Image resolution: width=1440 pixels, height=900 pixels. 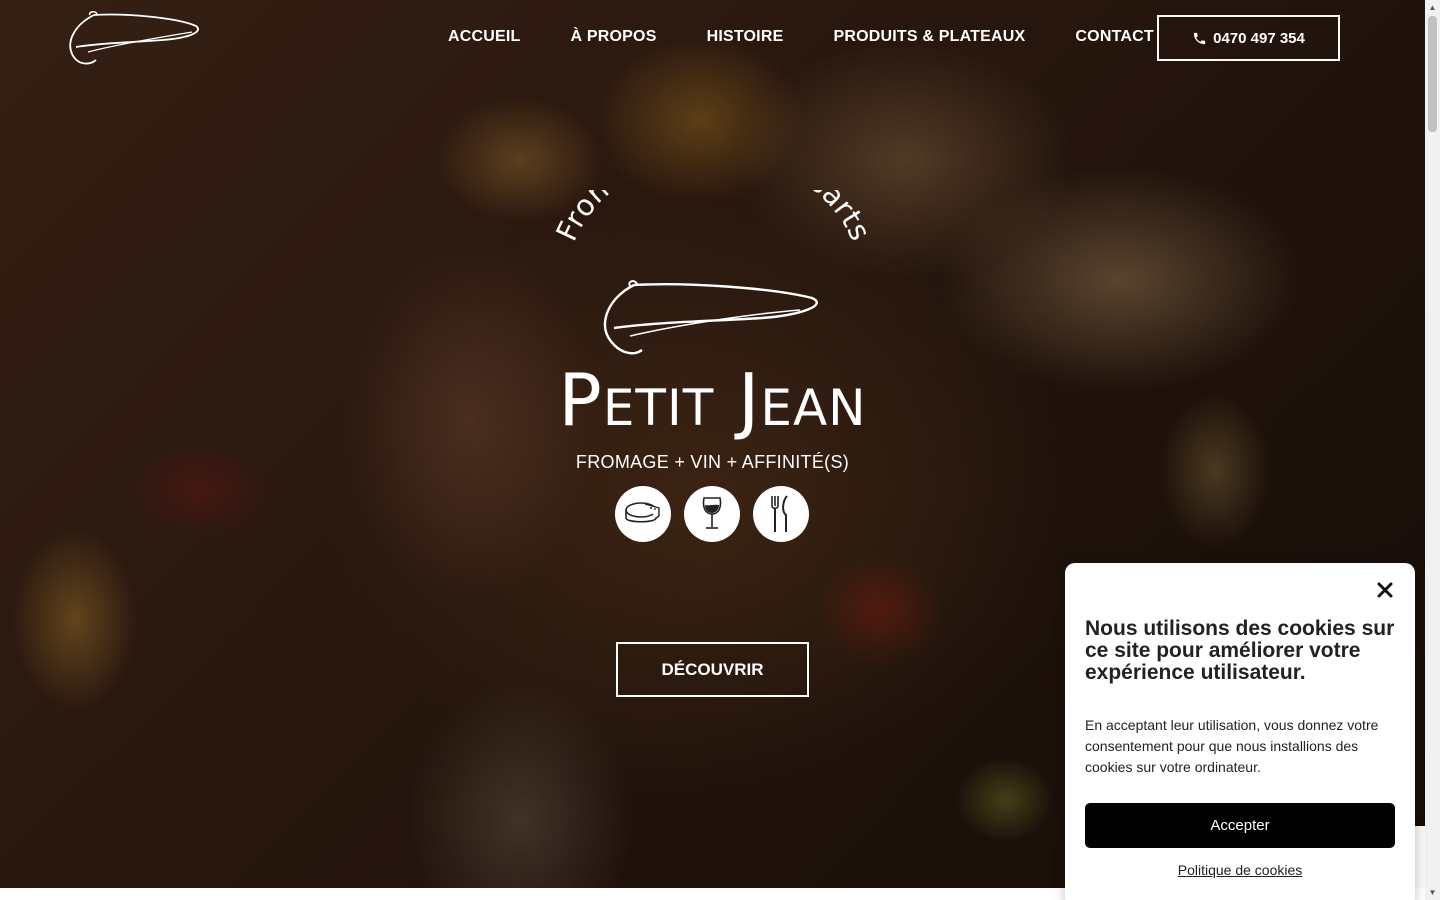 What do you see at coordinates (1385, 590) in the screenshot?
I see `close-icon` at bounding box center [1385, 590].